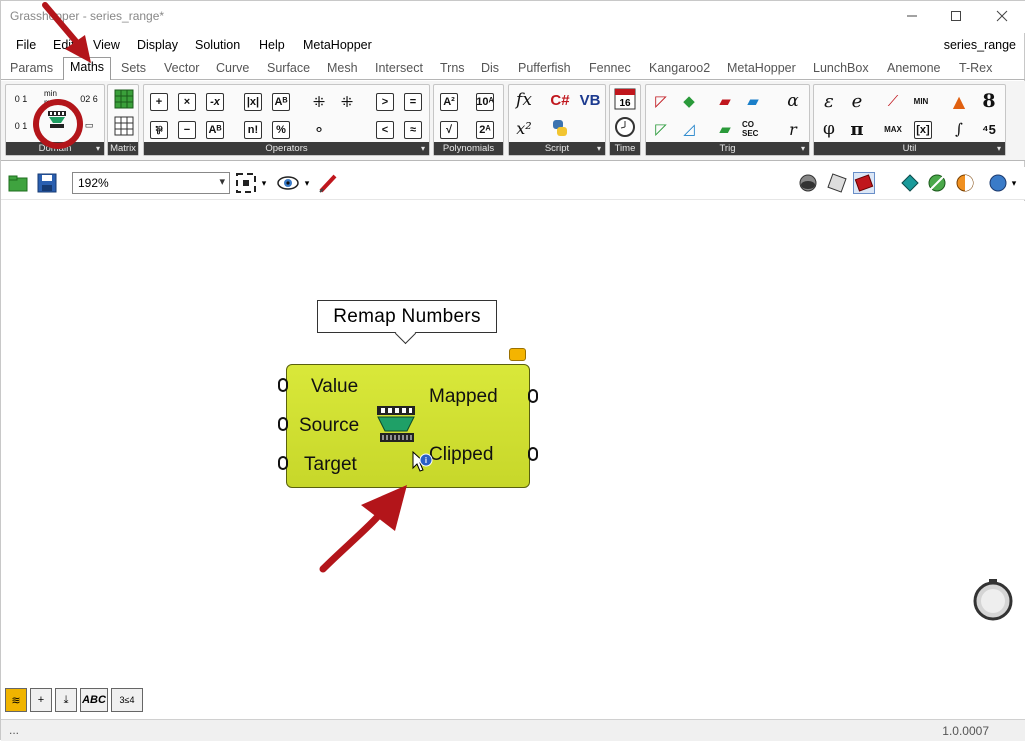 The image size is (1025, 741). I want to click on tab-metahopper: MetaHopper, so click(761, 68).